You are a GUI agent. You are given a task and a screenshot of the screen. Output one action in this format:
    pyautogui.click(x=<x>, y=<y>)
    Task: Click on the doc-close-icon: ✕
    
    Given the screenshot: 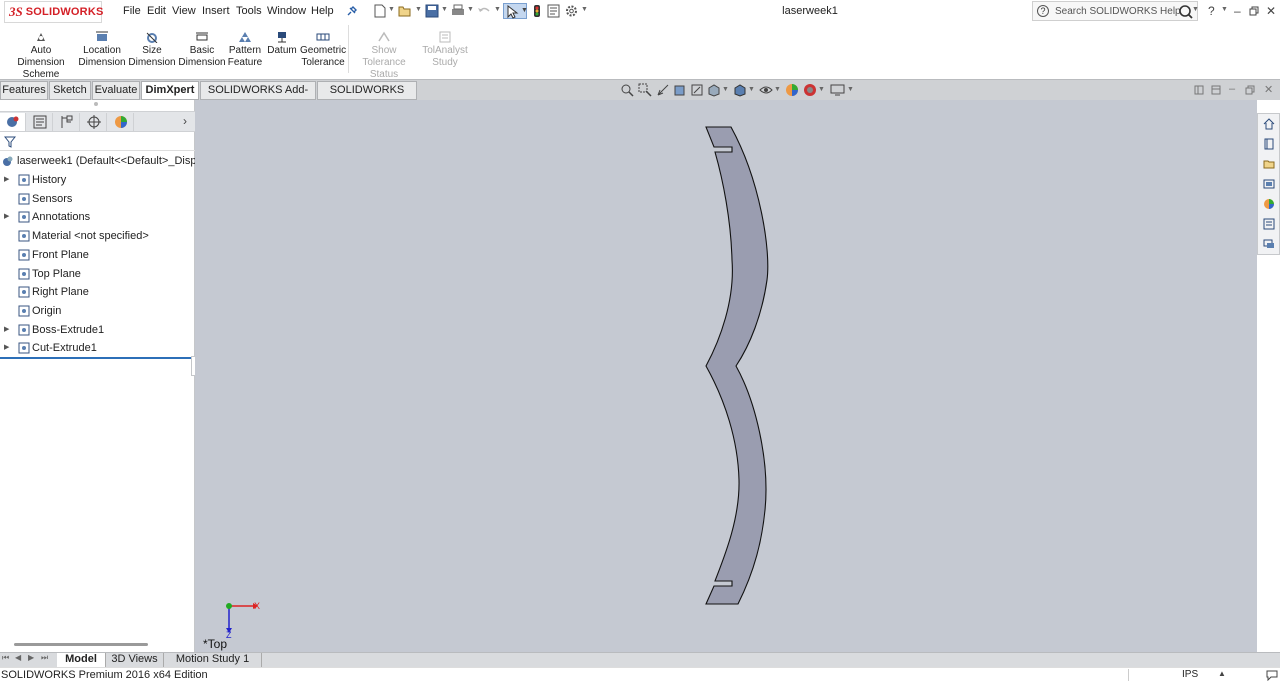 What is the action you would take?
    pyautogui.click(x=1268, y=89)
    